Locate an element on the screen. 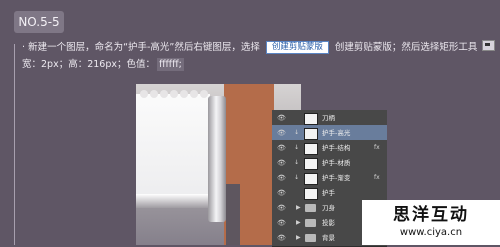 Image resolution: width=500 pixels, height=247 pixels. watermark-logo: 思洋互动 www.ciya.cn is located at coordinates (431, 222).